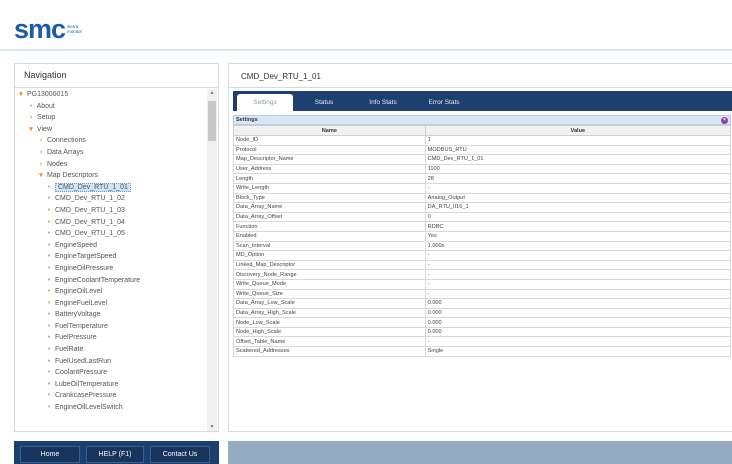  Describe the element at coordinates (89, 210) in the screenshot. I see `tree-item-label: CMD_Dev_RTU_1_03` at that location.